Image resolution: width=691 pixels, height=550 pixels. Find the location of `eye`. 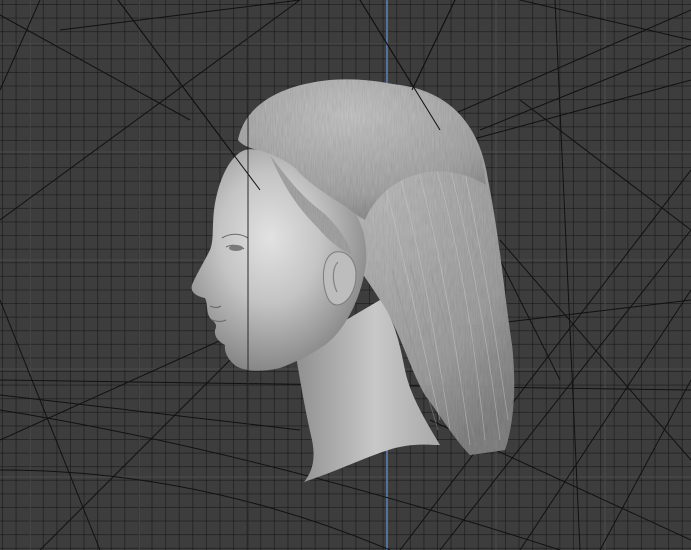

eye is located at coordinates (236, 248).